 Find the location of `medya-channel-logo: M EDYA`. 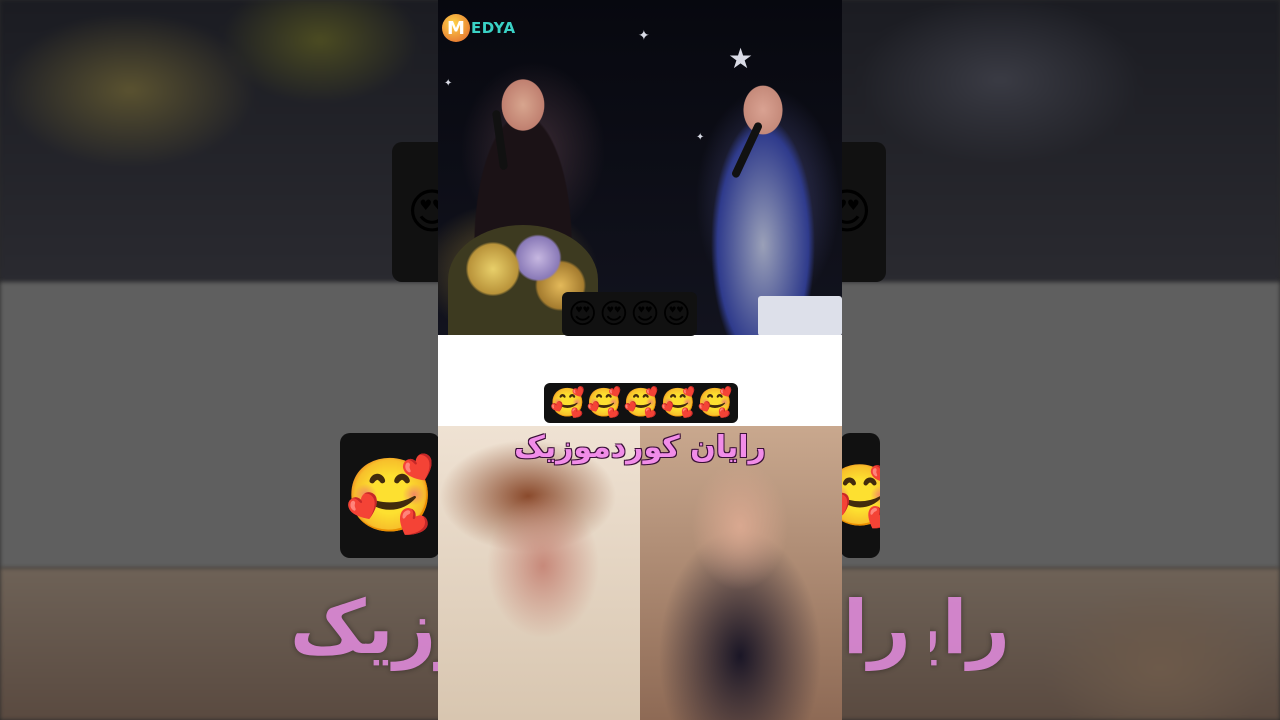

medya-channel-logo: M EDYA is located at coordinates (479, 28).